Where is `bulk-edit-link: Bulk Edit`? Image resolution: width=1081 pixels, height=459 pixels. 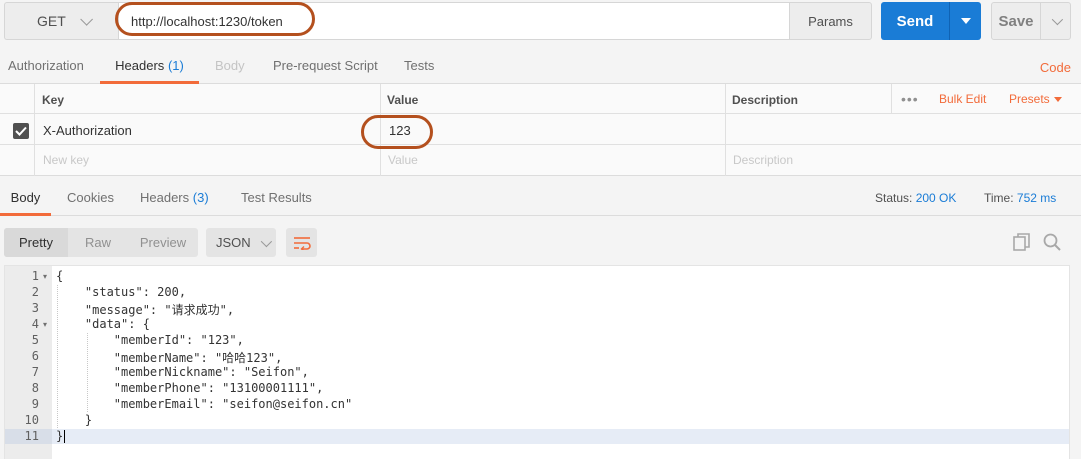
bulk-edit-link: Bulk Edit is located at coordinates (962, 99).